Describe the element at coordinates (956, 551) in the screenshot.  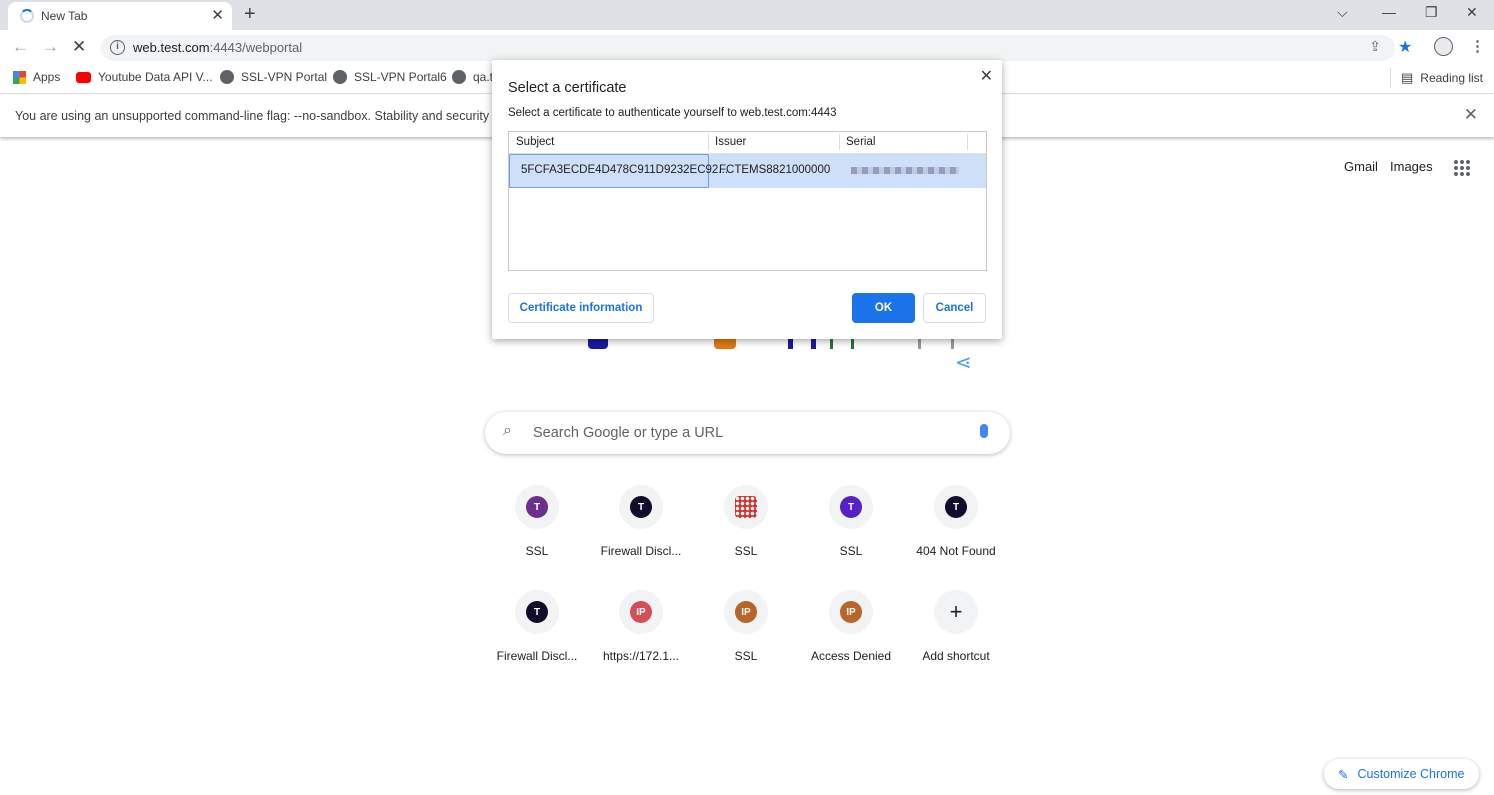
I see `shortcut-label: 404 Not Found` at that location.